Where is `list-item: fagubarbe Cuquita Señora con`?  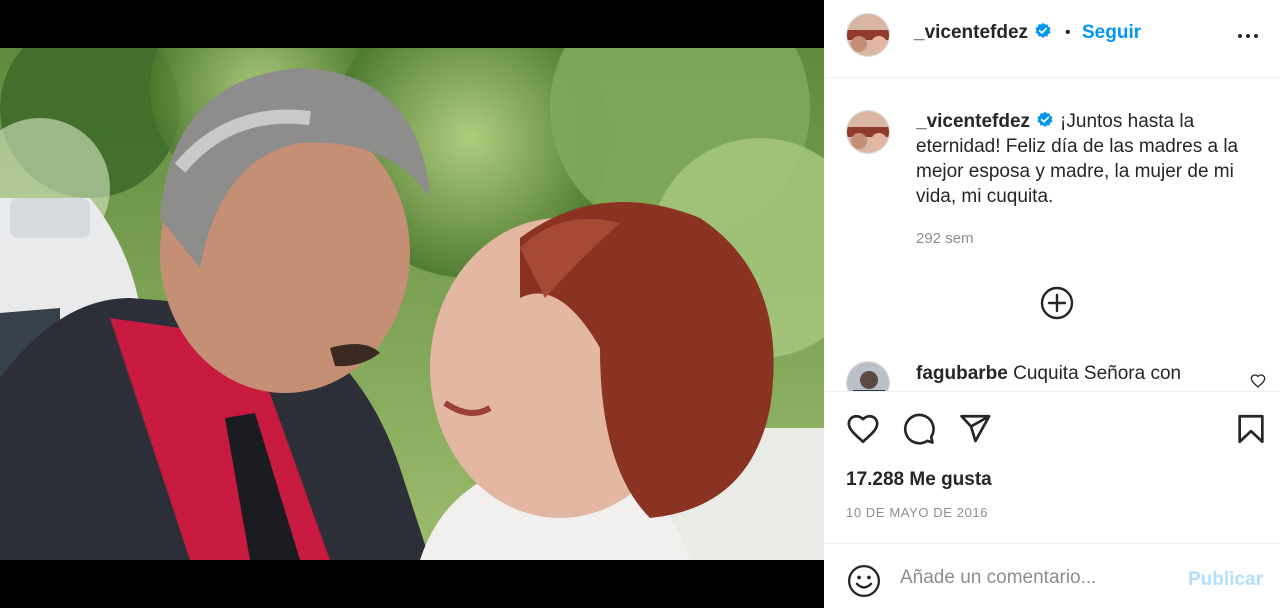 list-item: fagubarbe Cuquita Señora con is located at coordinates (1052, 376).